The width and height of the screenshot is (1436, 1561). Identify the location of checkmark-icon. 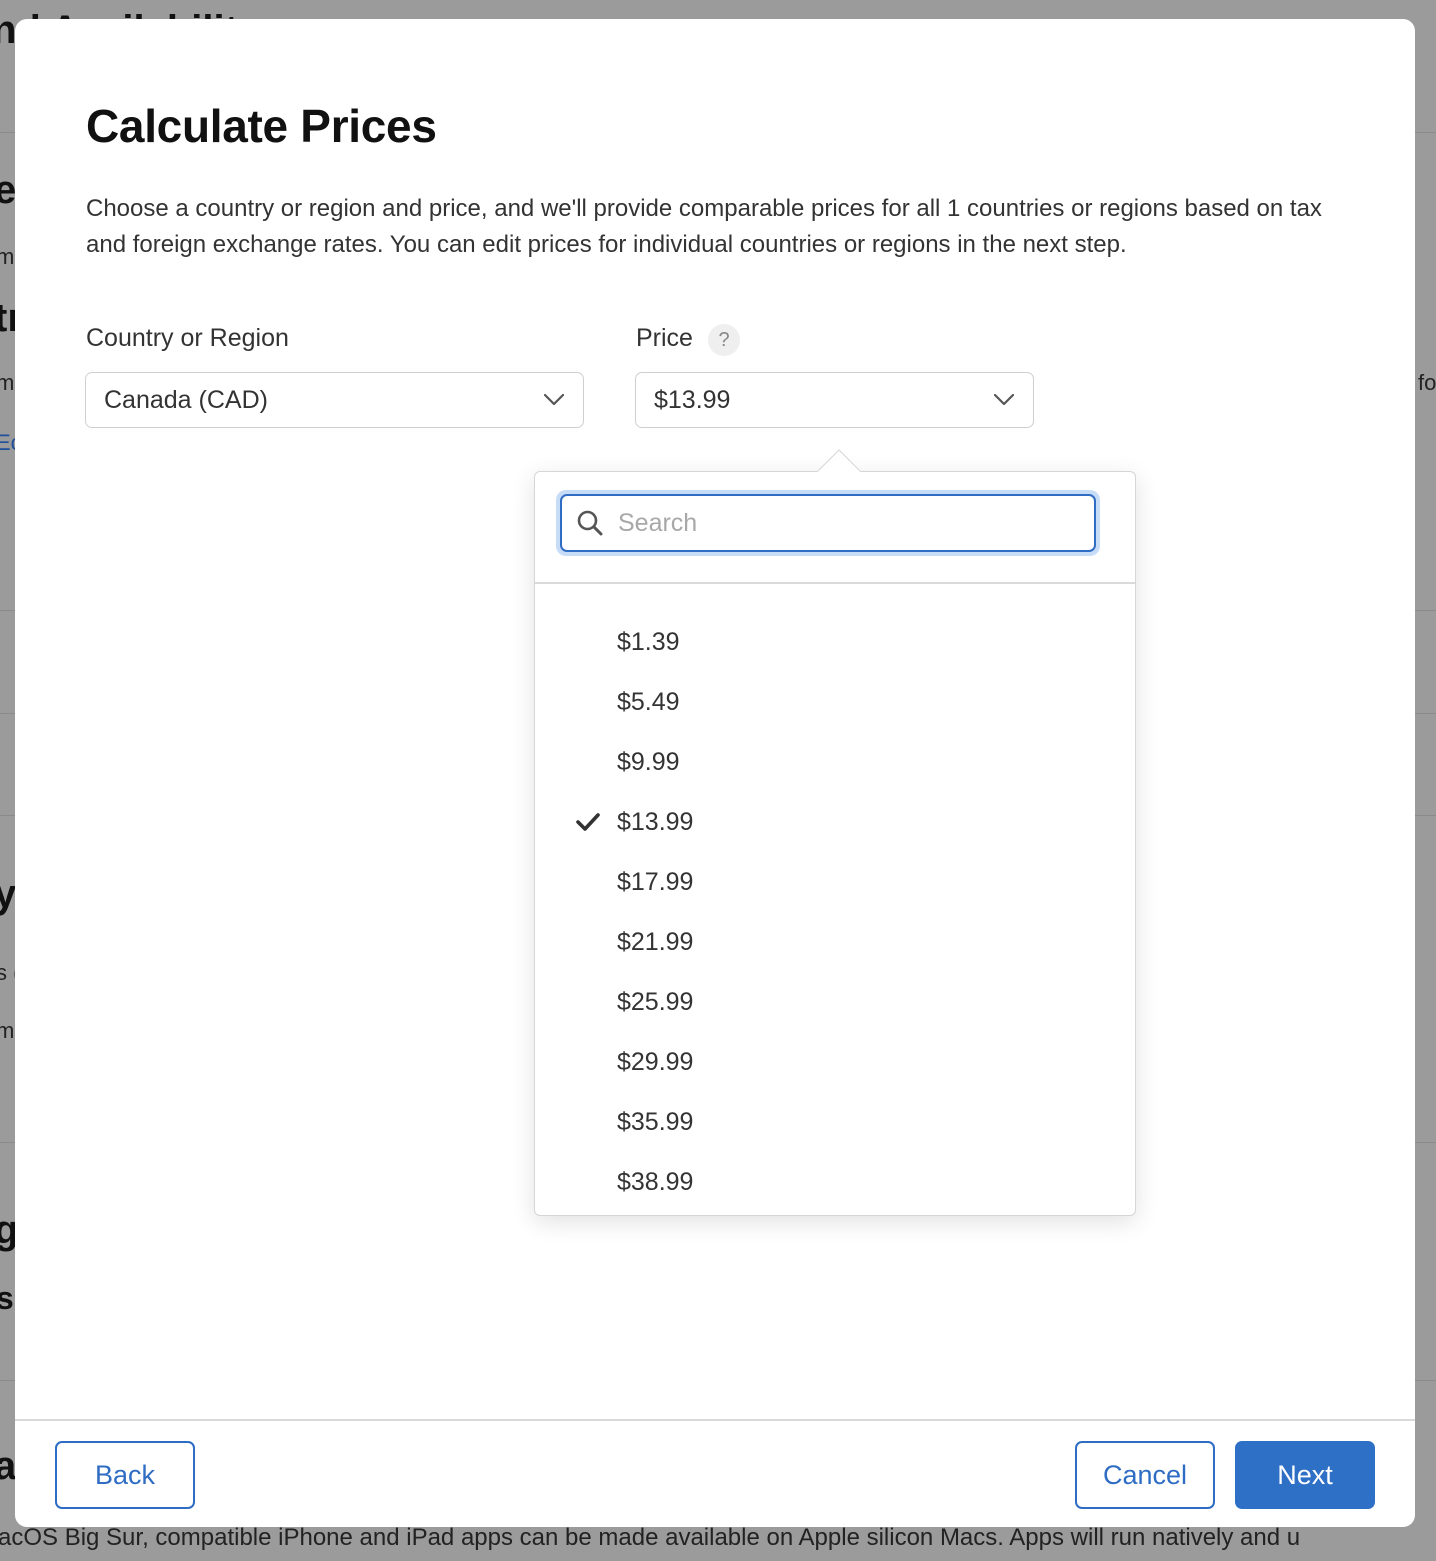
(588, 822).